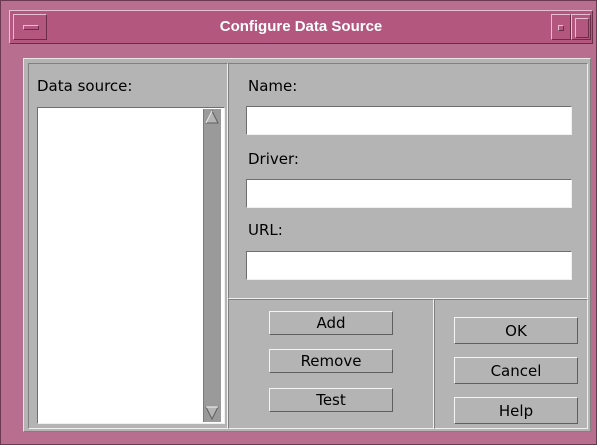 Image resolution: width=597 pixels, height=445 pixels. Describe the element at coordinates (331, 323) in the screenshot. I see `add-button: Add` at that location.